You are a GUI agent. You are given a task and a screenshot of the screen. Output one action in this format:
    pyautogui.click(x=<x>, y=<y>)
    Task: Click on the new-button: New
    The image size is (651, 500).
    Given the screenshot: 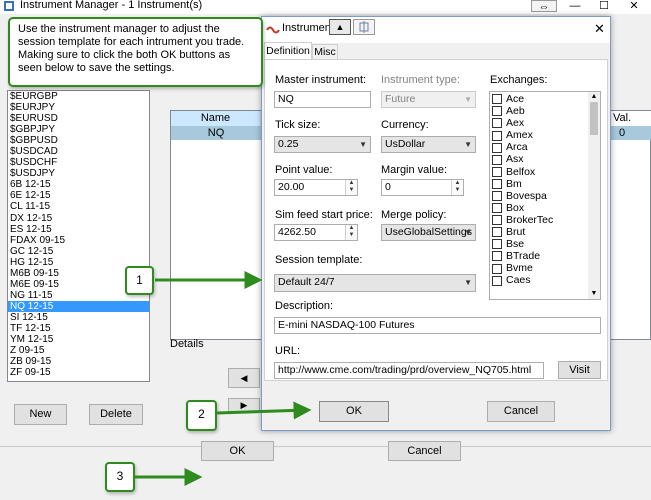 What is the action you would take?
    pyautogui.click(x=40, y=414)
    